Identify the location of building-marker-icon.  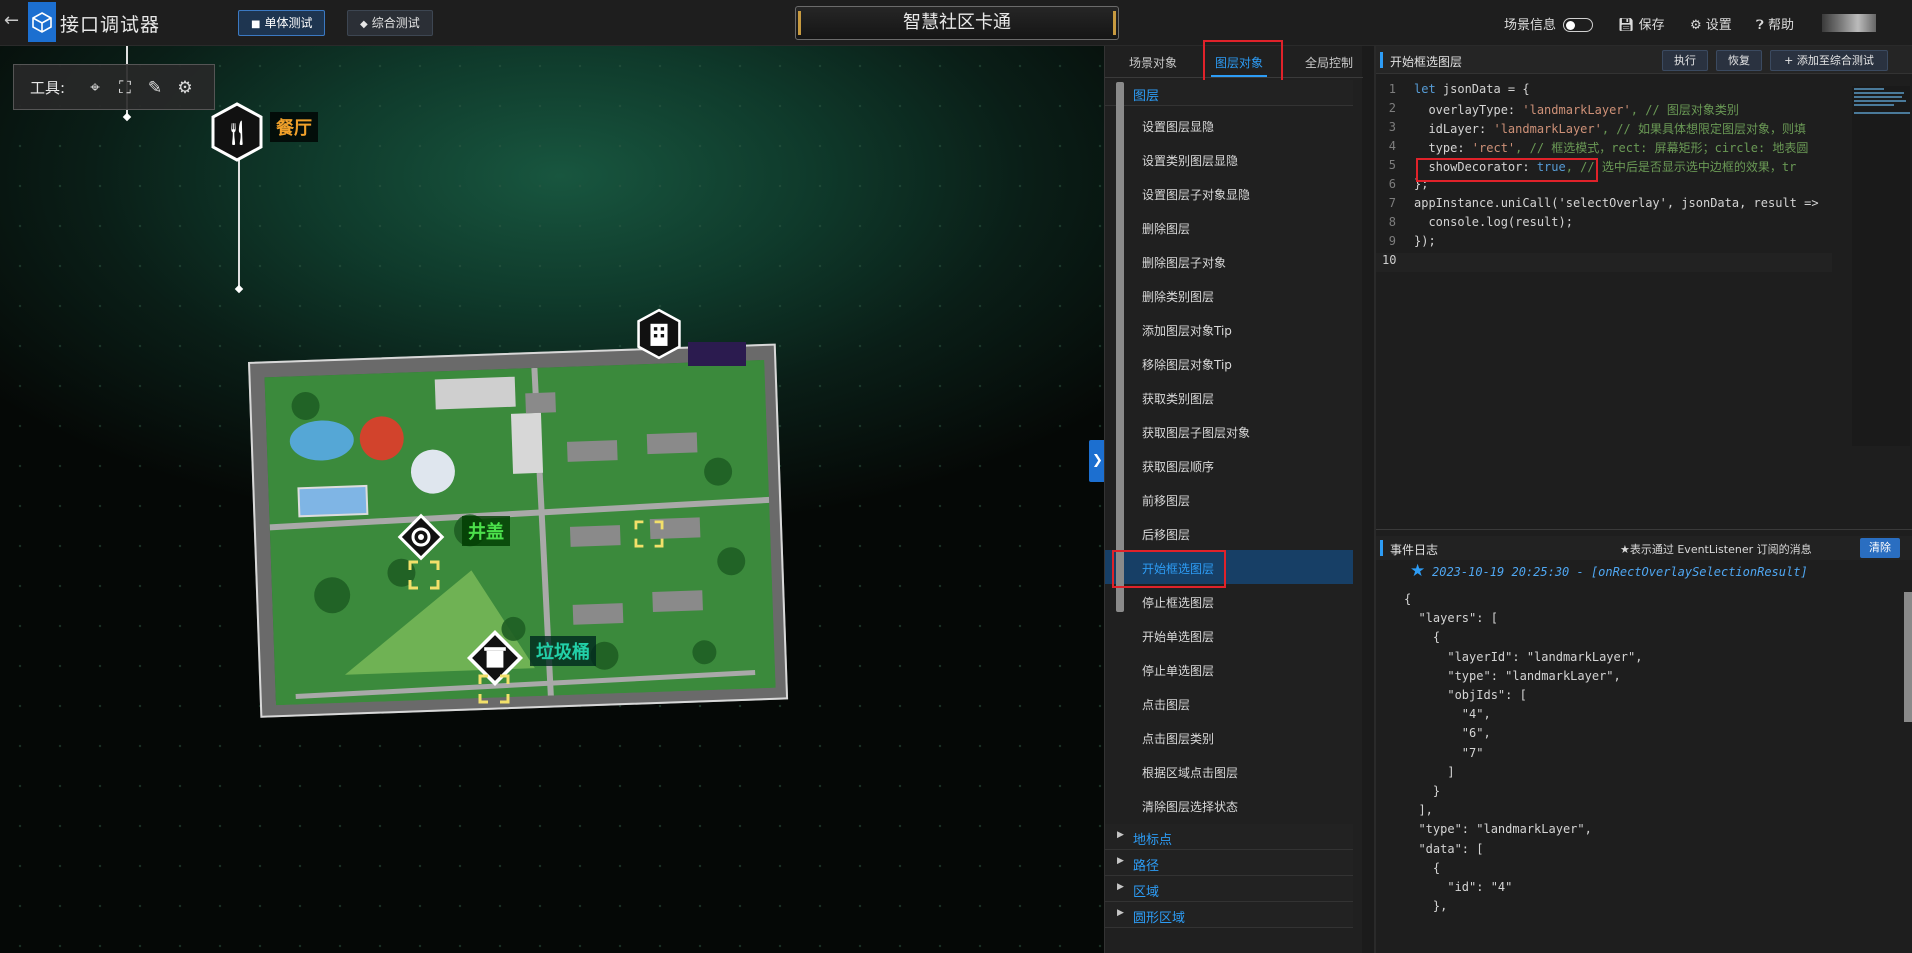
(659, 334).